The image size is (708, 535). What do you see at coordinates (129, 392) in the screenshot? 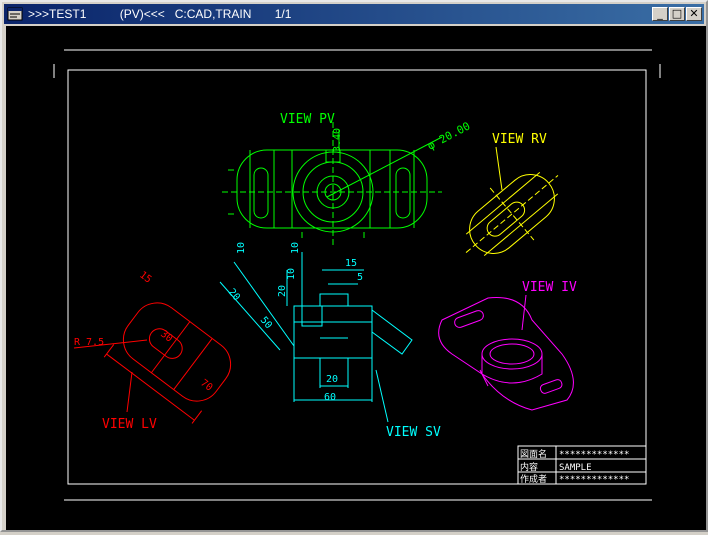
I see `lv-arrow` at bounding box center [129, 392].